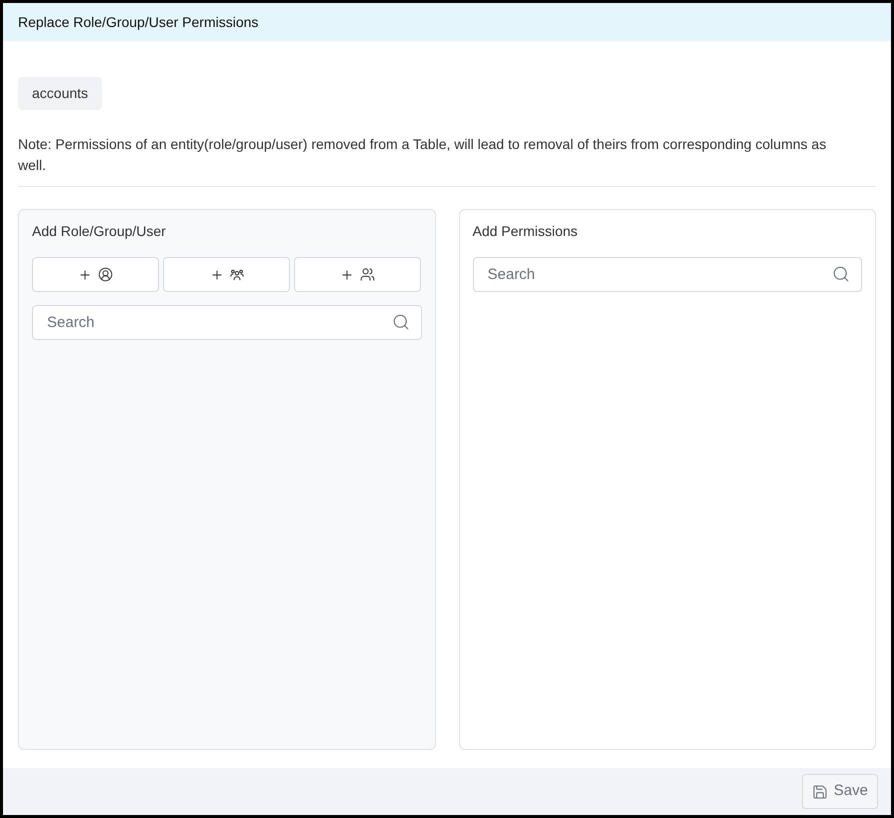 This screenshot has width=894, height=818. I want to click on group-icon, so click(237, 275).